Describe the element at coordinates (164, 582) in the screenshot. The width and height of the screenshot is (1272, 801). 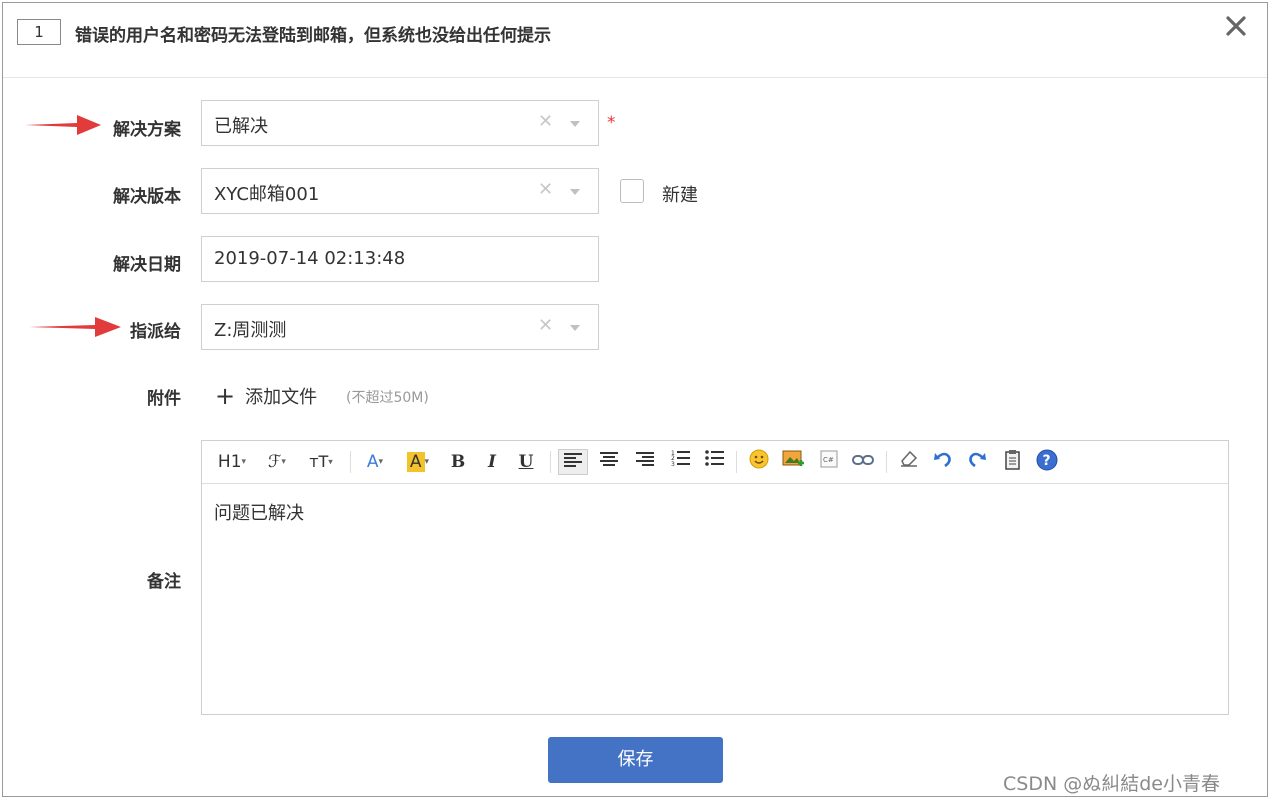
I see `notes-label: 备注` at that location.